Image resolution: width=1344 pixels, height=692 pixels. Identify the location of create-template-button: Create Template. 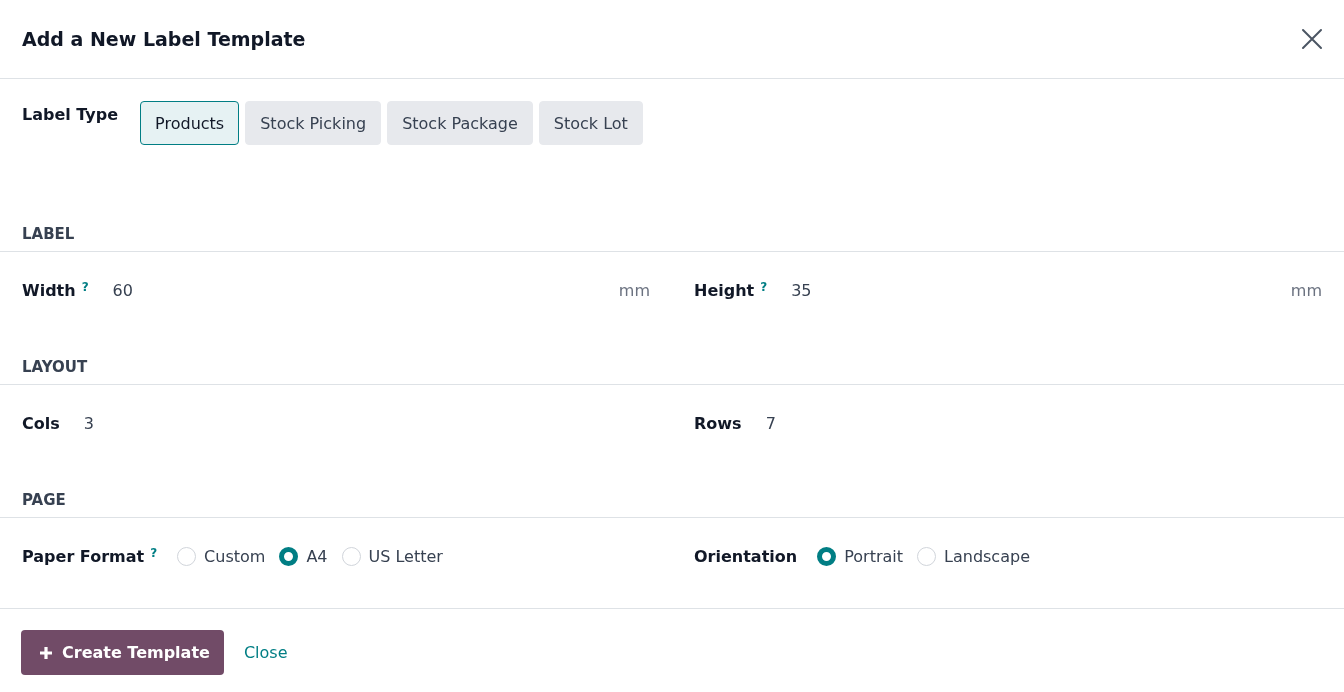
(122, 652).